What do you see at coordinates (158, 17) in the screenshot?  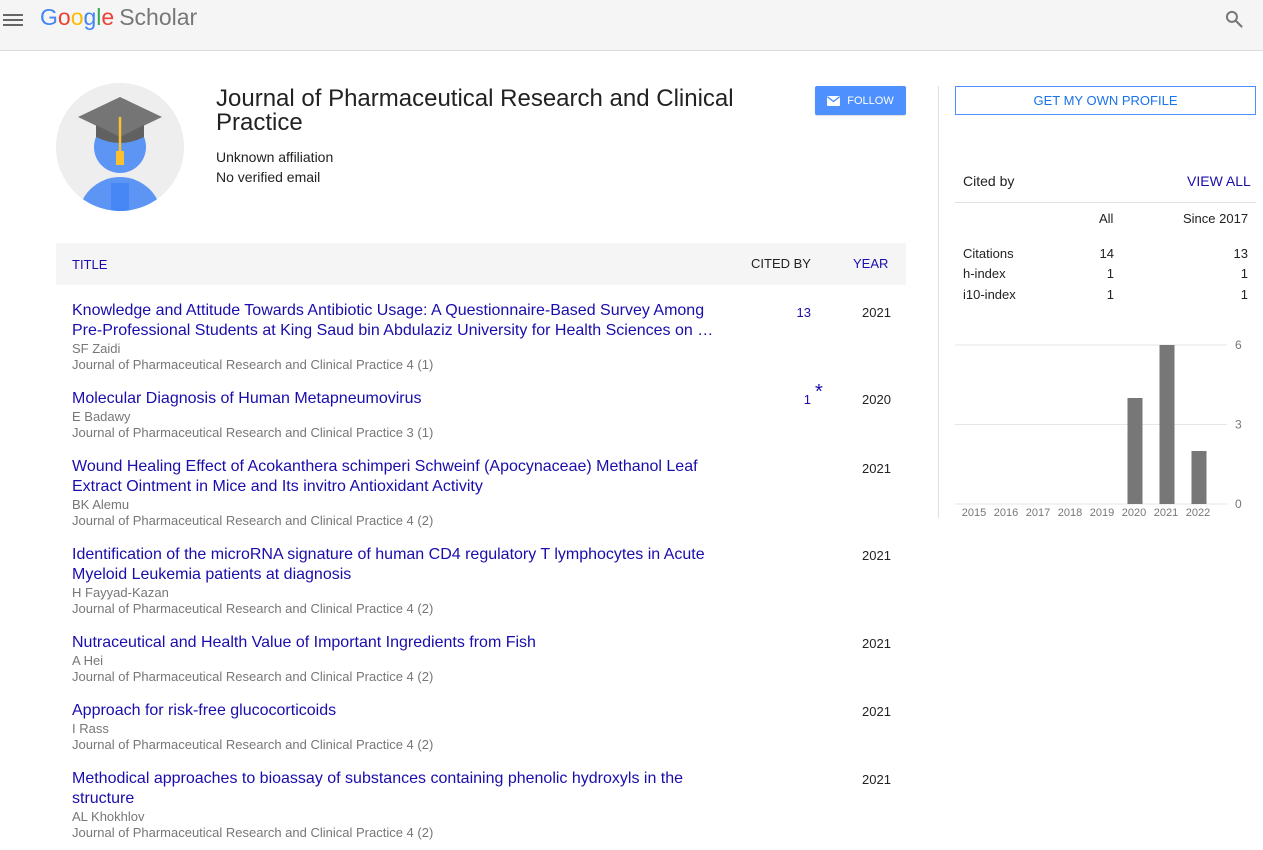 I see `logo-product: Scholar` at bounding box center [158, 17].